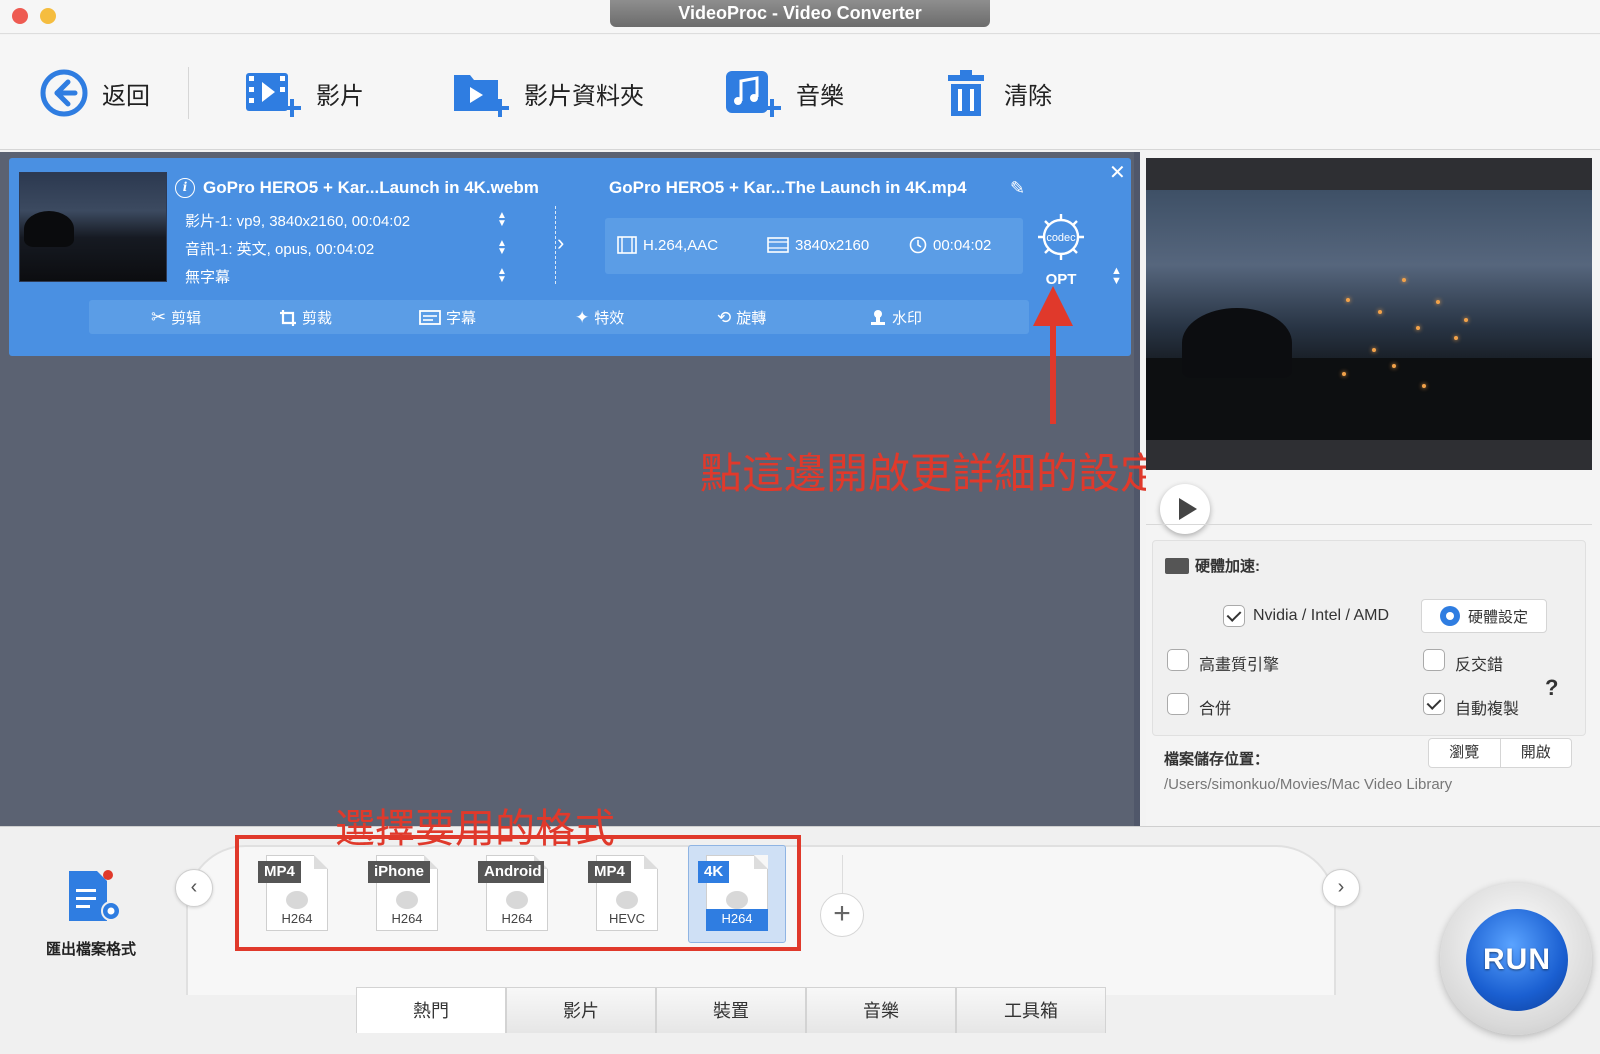 The width and height of the screenshot is (1600, 1054). I want to click on hw-accel-title: 硬體加速:, so click(1212, 565).